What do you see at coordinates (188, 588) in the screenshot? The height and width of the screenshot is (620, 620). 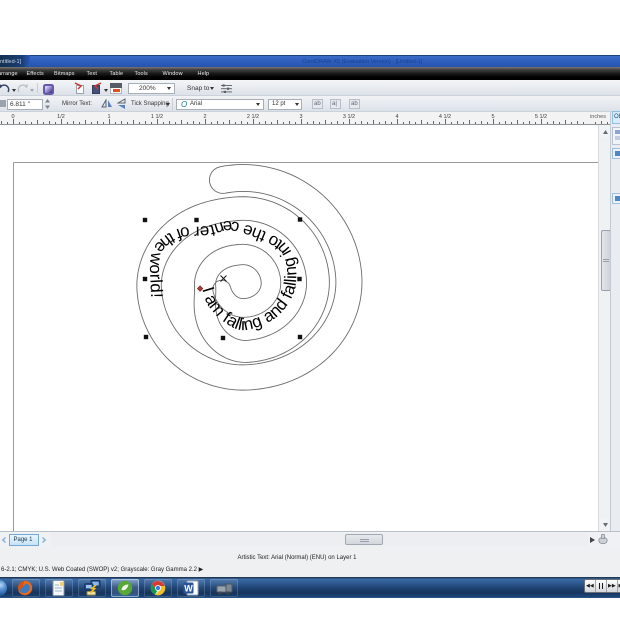 I see `svg-text: W` at bounding box center [188, 588].